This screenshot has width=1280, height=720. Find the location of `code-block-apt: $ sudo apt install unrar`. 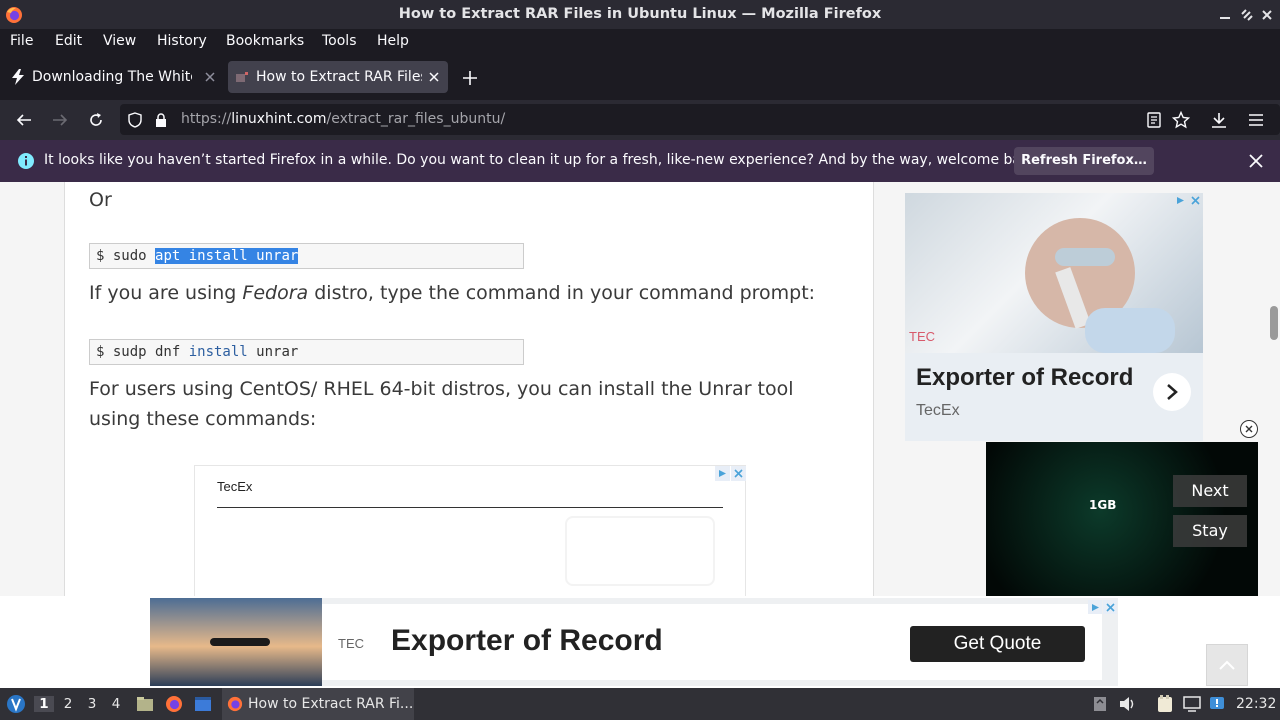

code-block-apt: $ sudo apt install unrar is located at coordinates (306, 256).